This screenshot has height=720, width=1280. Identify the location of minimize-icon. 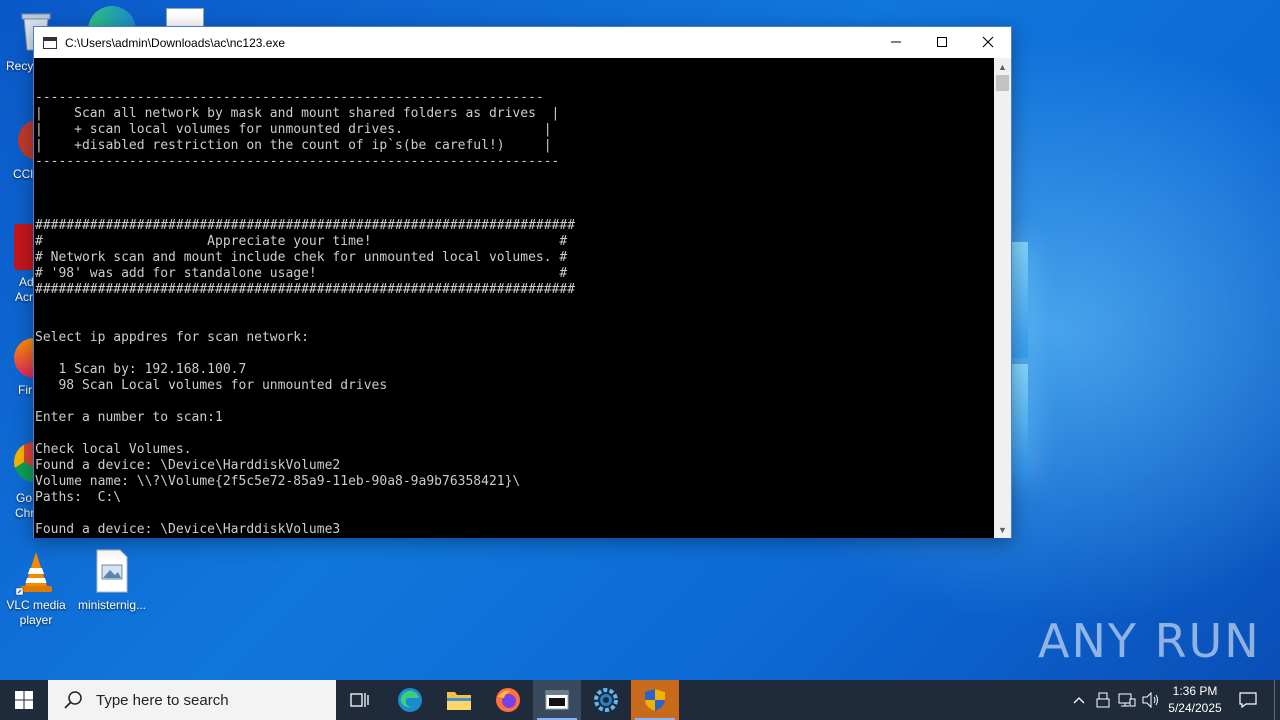
(896, 42).